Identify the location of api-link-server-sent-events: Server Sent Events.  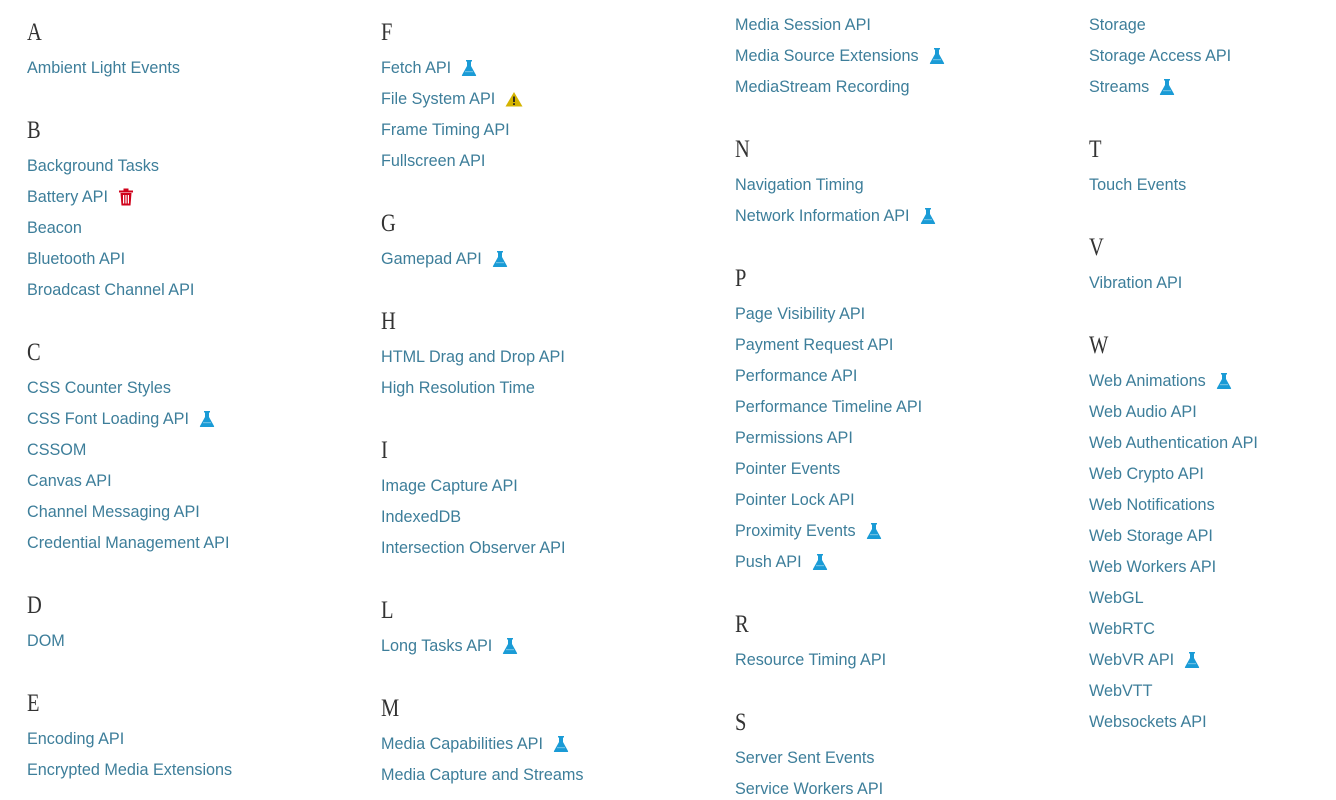
(804, 758).